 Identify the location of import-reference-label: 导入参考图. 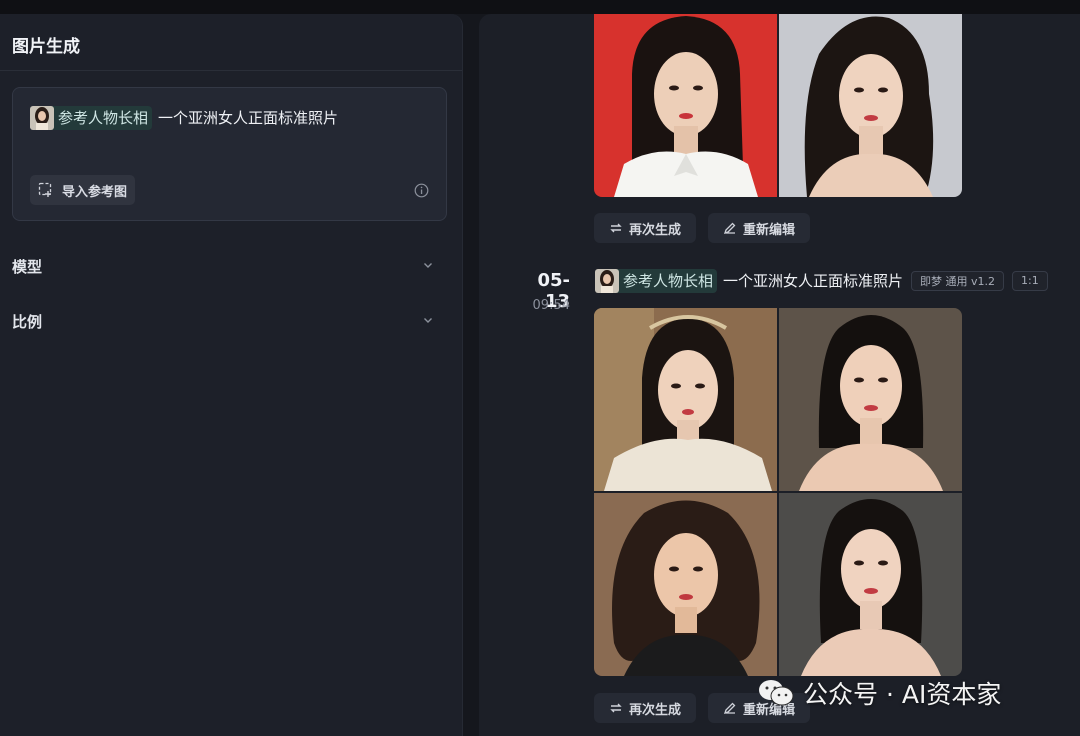
(95, 192).